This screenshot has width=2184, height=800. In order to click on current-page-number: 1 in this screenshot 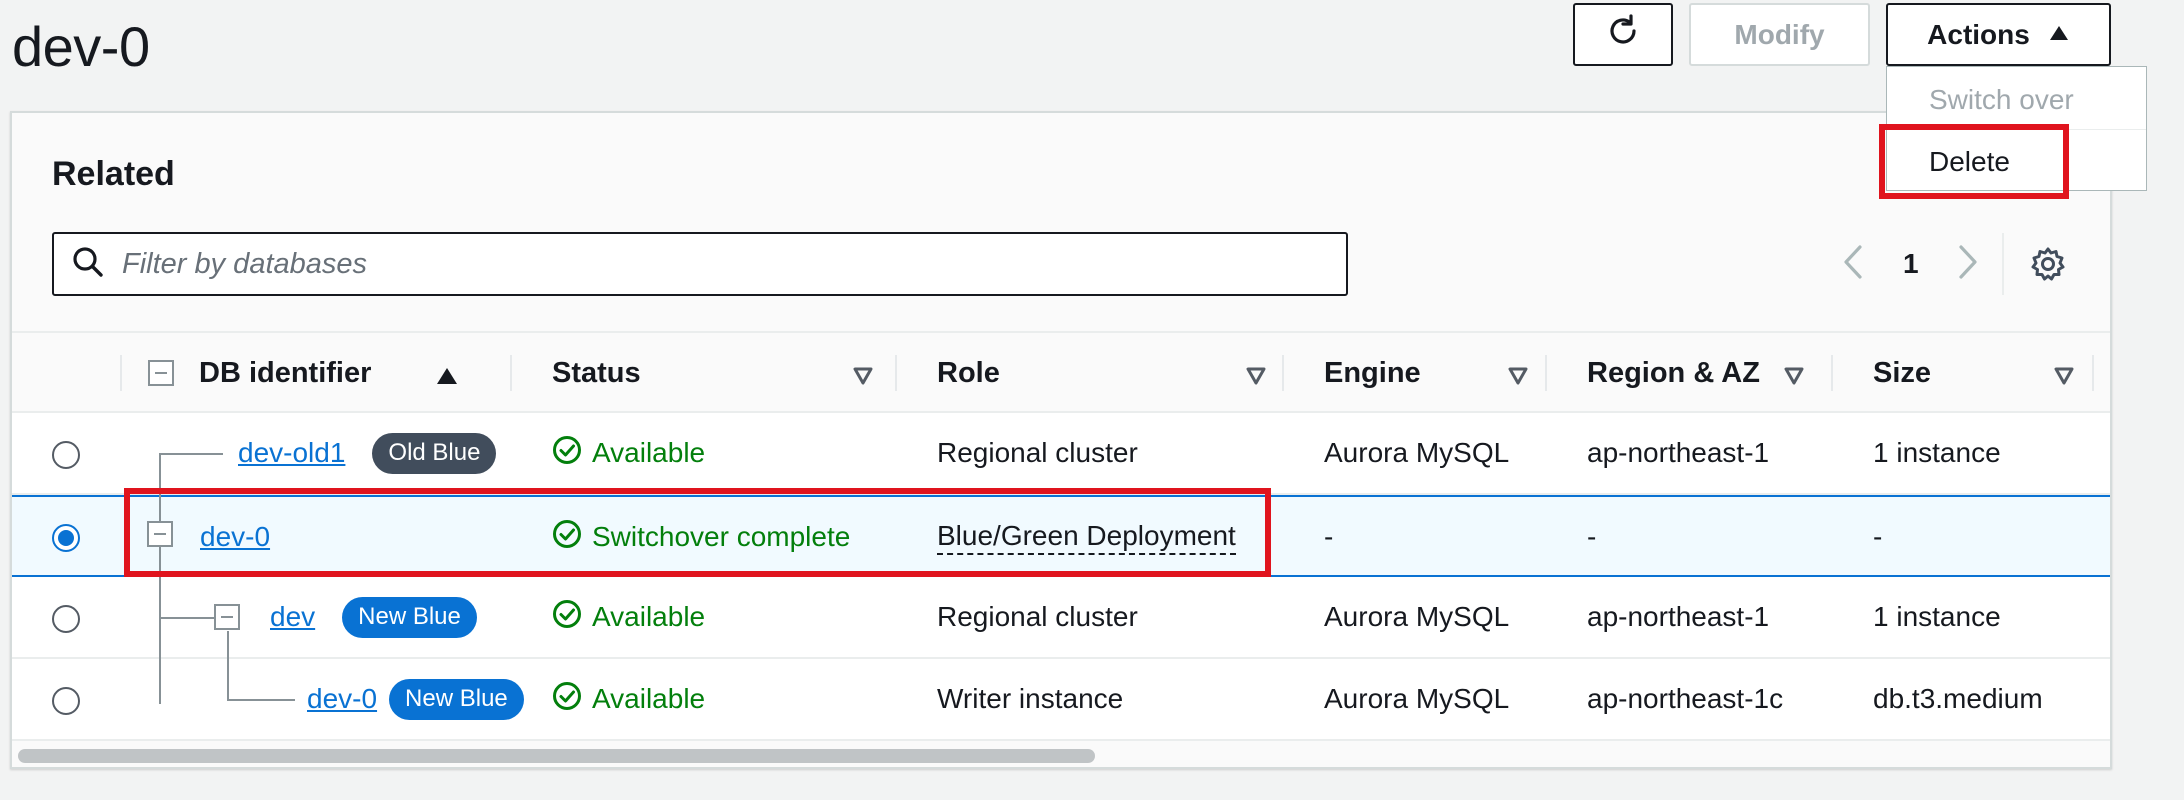, I will do `click(1911, 264)`.